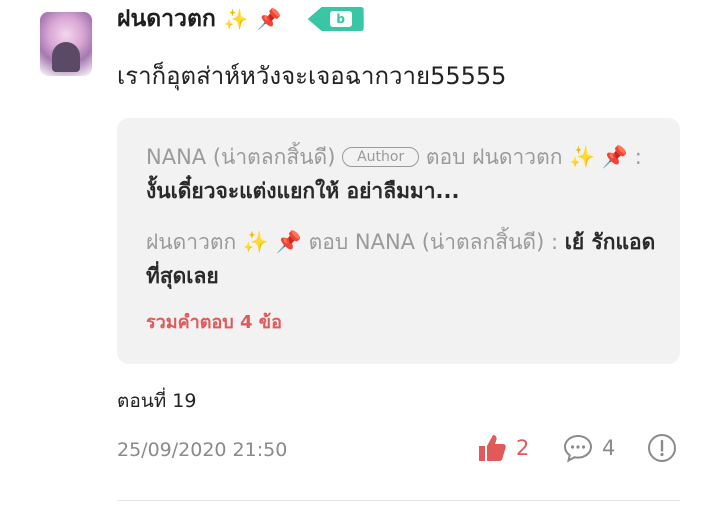  Describe the element at coordinates (236, 19) in the screenshot. I see `sparkles-emoji: ✨` at that location.